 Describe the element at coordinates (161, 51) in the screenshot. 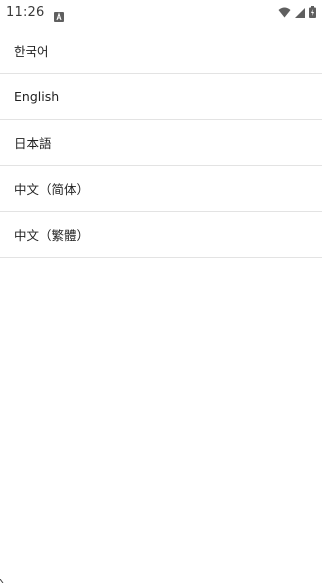

I see `language-item-korean: 한국어` at that location.